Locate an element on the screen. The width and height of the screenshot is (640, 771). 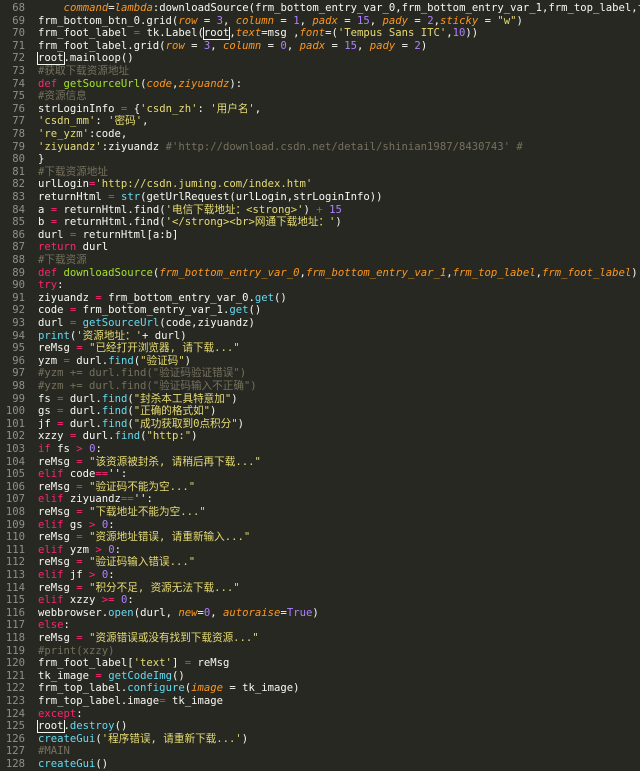
code-line: 102 xzzy = durl.find("http:") is located at coordinates (320, 436).